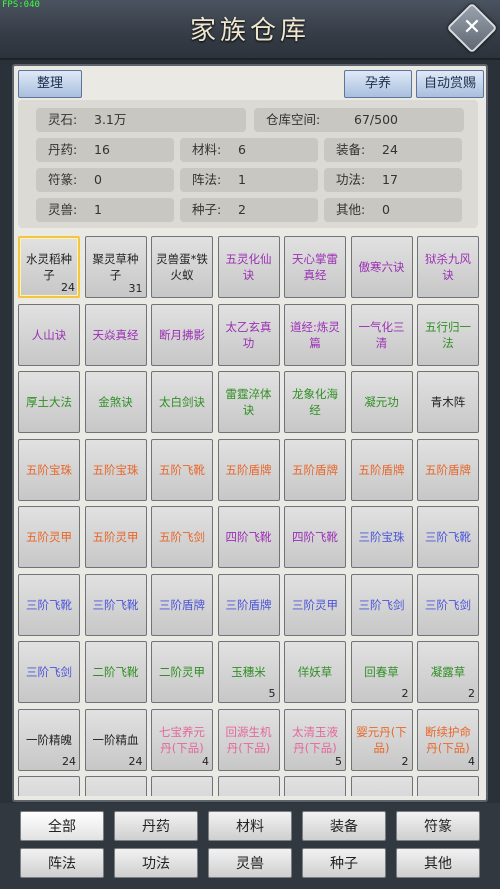  I want to click on item-slot: 凝元功, so click(381, 402).